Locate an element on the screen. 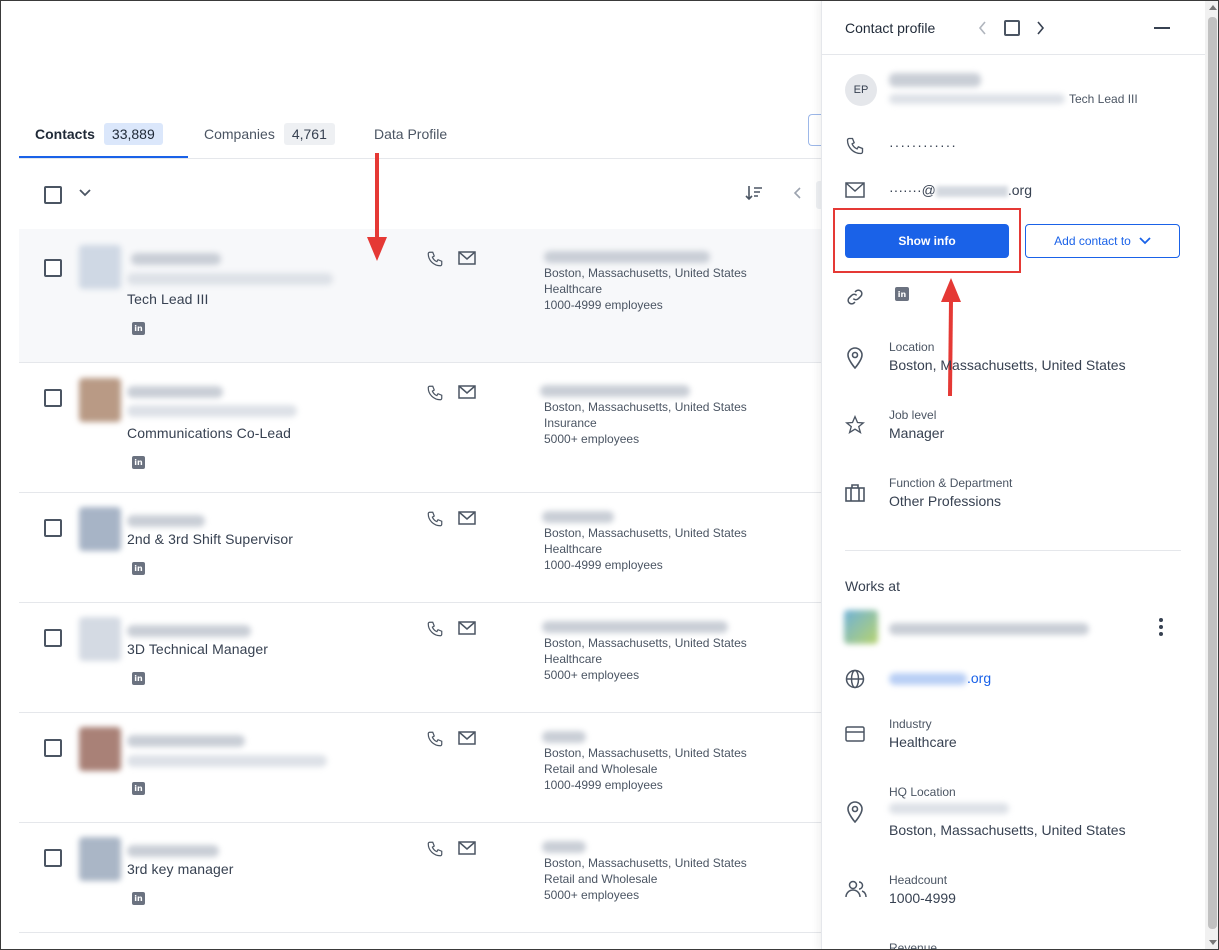 Image resolution: width=1219 pixels, height=950 pixels. email-prefix: ·······@ is located at coordinates (912, 190).